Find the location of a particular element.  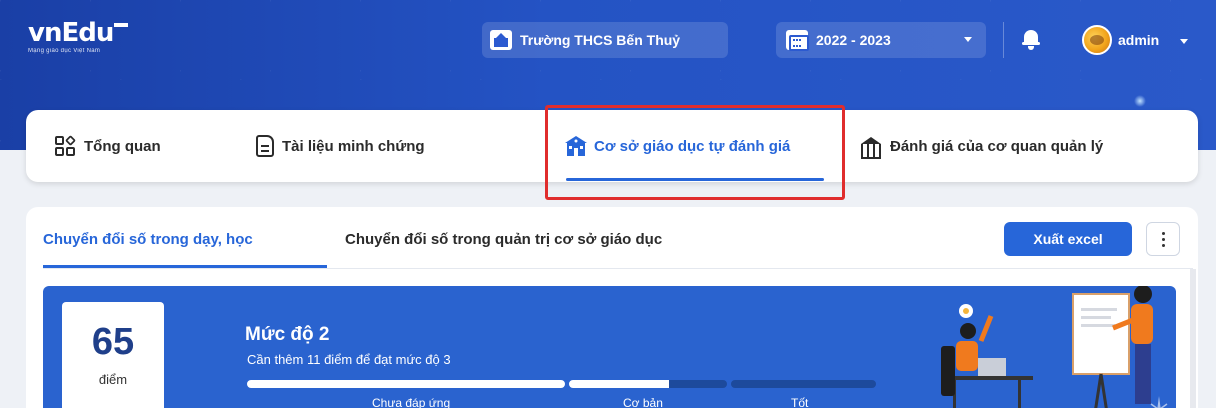

tab-management-assessment: Đánh giá của cơ quan quản lý is located at coordinates (981, 146).